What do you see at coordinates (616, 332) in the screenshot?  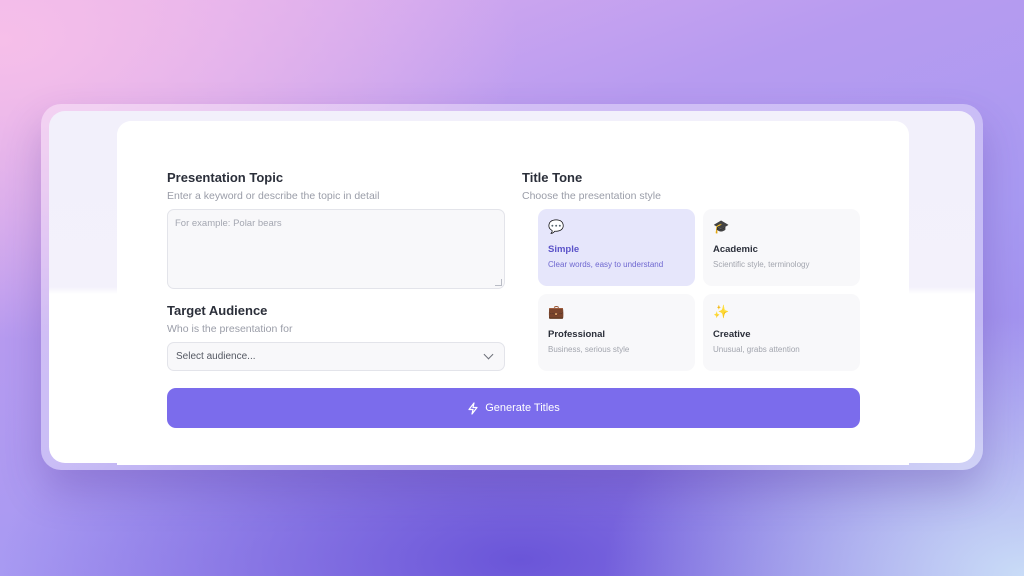 I see `tone-option-professional: 💼 Professional Business, serious style` at bounding box center [616, 332].